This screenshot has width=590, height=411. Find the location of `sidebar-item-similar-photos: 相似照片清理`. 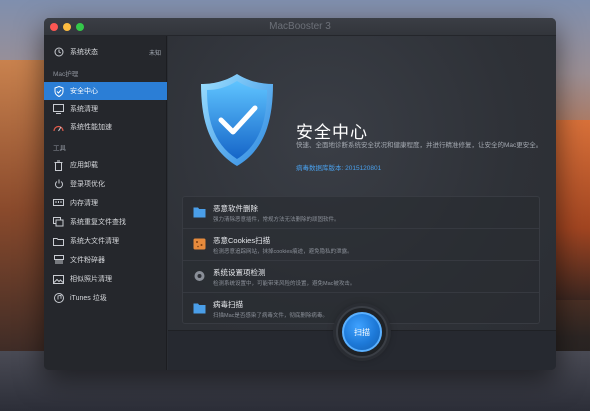

sidebar-item-similar-photos: 相似照片清理 is located at coordinates (105, 279).